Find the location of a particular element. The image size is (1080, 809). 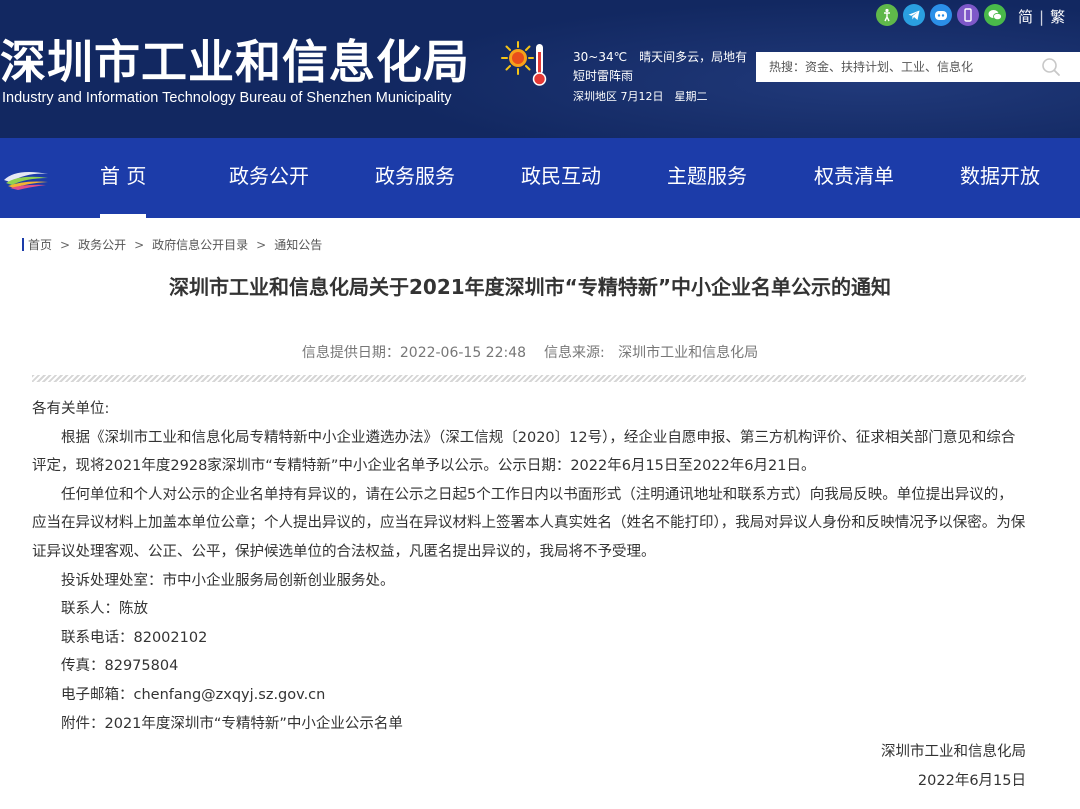

attachment-link: 2021年度深圳市“专精特新”中小企业公示名单 is located at coordinates (254, 724).